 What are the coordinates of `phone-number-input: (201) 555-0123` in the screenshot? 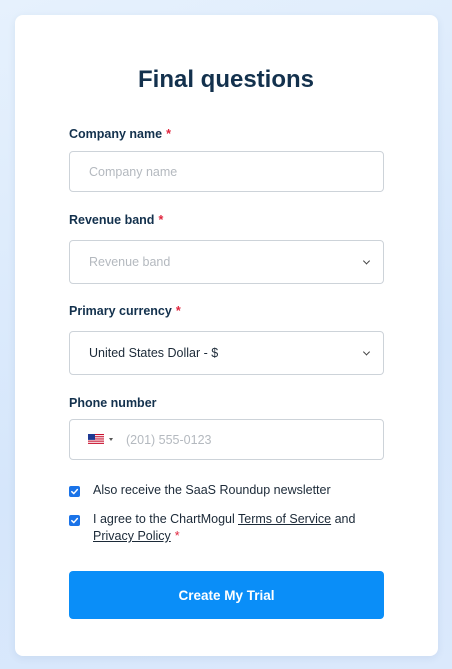 It's located at (226, 439).